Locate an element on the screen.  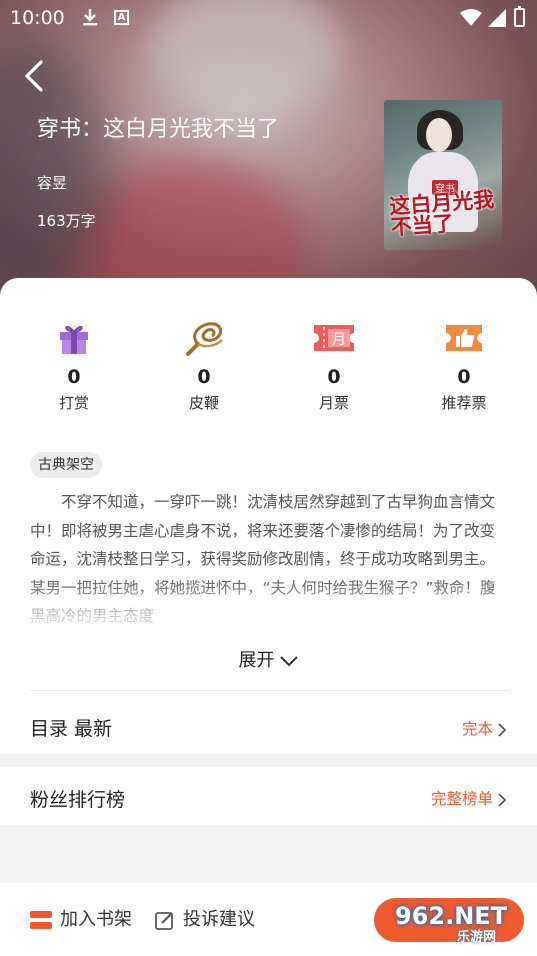
download-icon is located at coordinates (90, 17).